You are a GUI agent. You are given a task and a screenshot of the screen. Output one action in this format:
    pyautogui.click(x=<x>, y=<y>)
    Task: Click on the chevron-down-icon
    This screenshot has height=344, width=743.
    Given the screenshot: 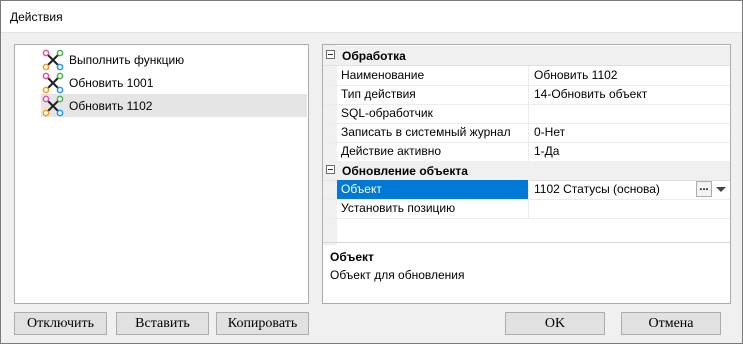 What is the action you would take?
    pyautogui.click(x=721, y=189)
    